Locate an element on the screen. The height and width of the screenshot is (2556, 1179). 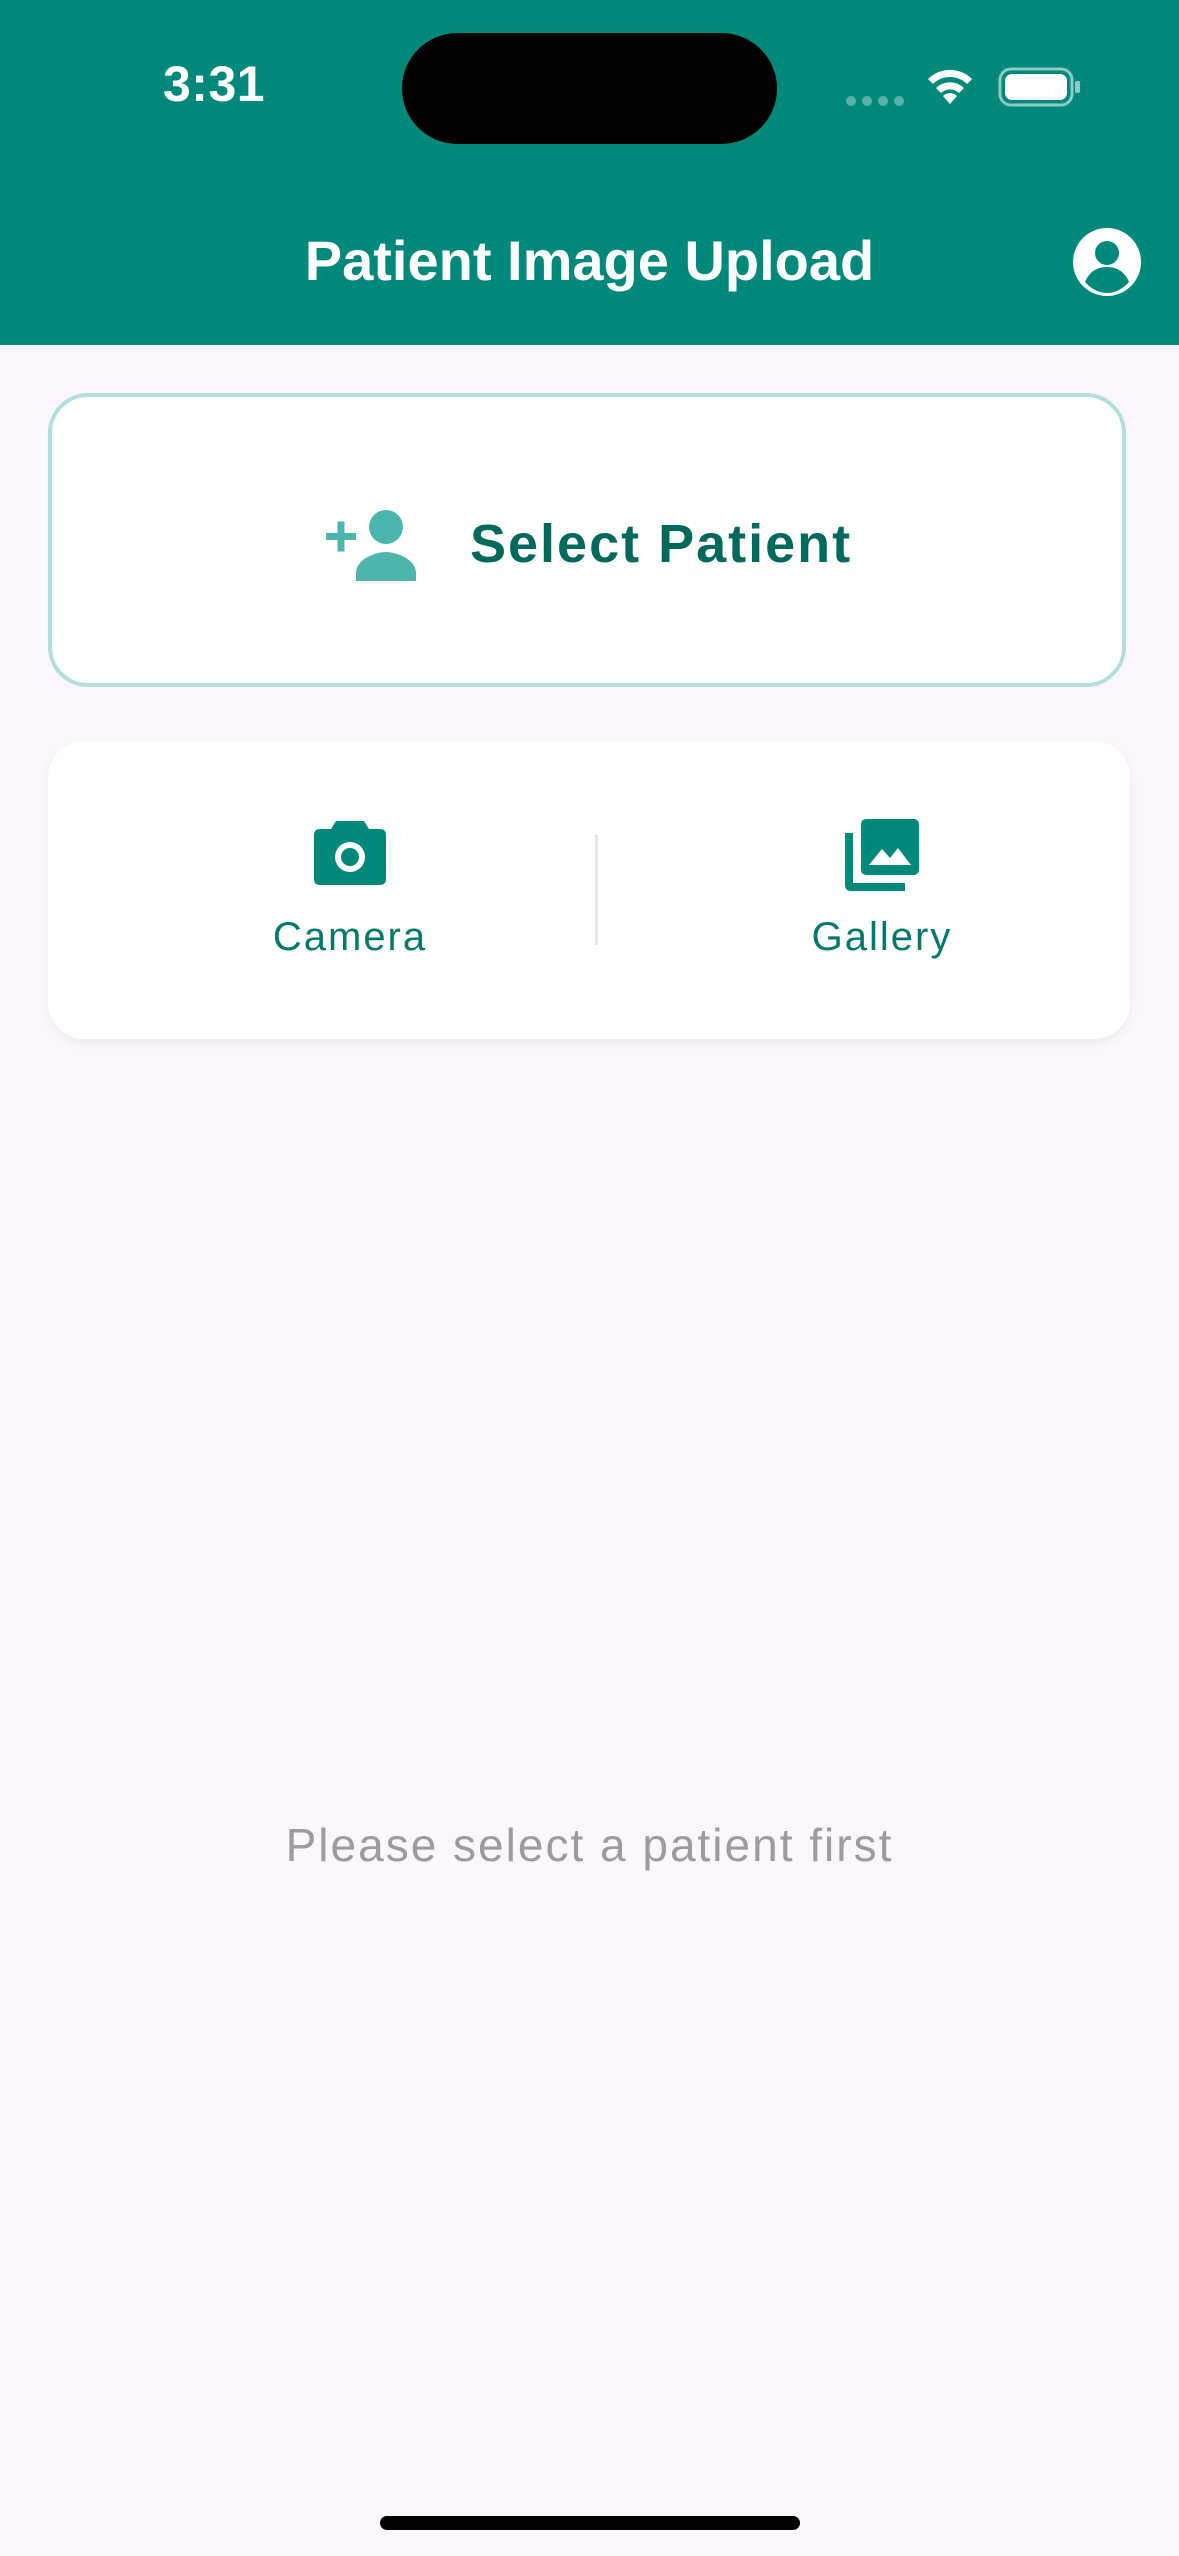
camera-icon is located at coordinates (350, 853).